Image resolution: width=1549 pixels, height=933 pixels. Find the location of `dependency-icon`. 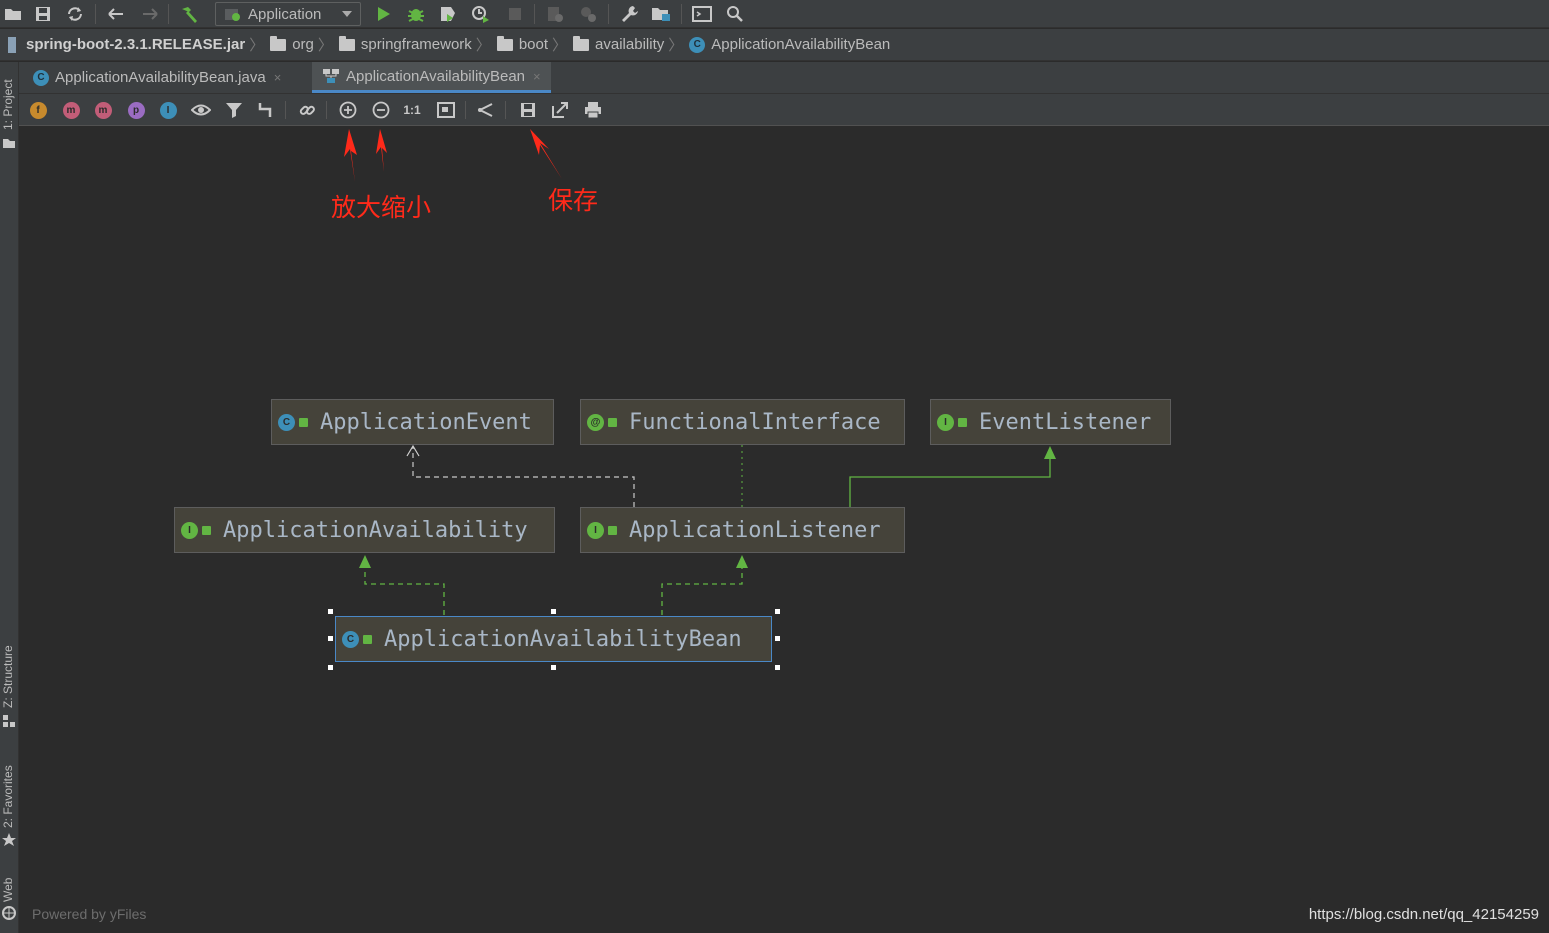

dependency-icon is located at coordinates (265, 110).